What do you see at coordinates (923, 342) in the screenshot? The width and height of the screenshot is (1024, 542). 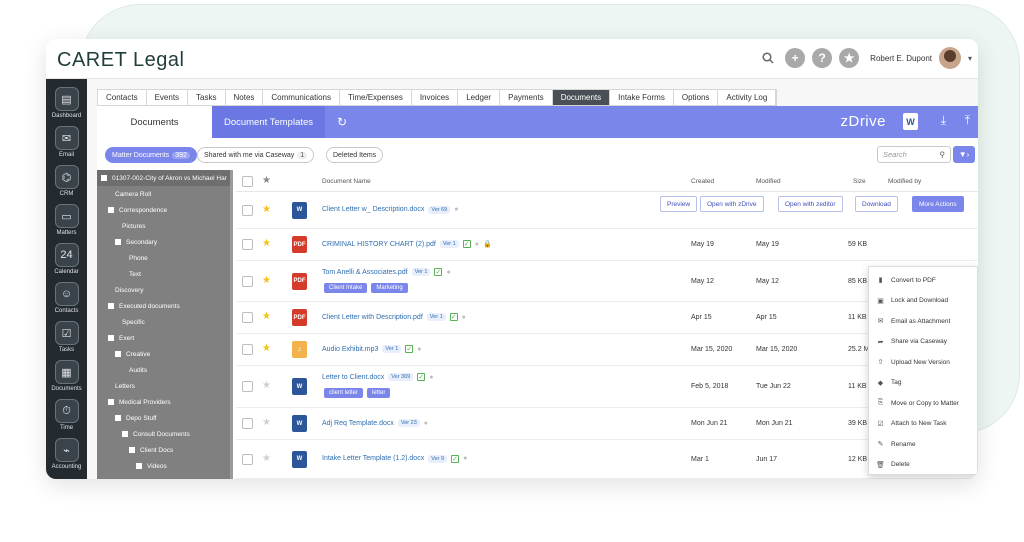 I see `menu-item-share-via-caseway: ➦ Share via Caseway` at bounding box center [923, 342].